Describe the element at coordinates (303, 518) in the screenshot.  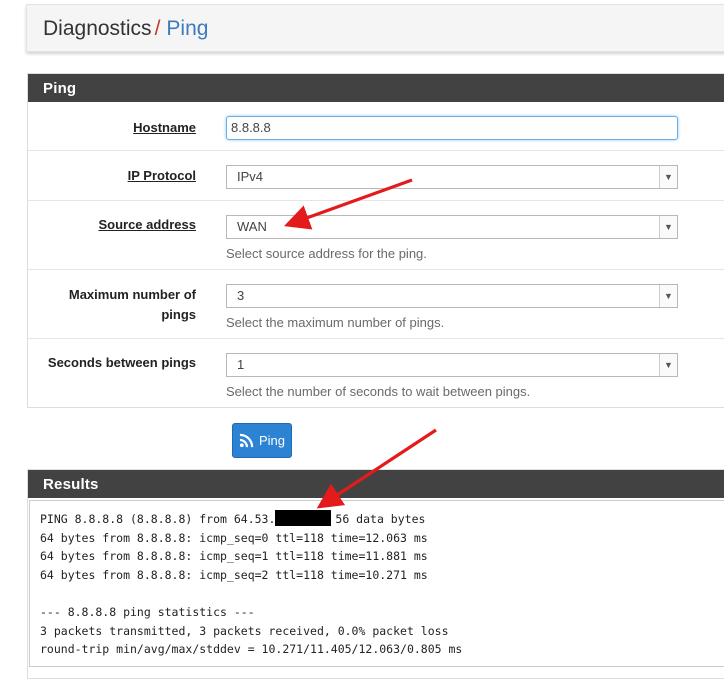
I see `redaction-block` at that location.